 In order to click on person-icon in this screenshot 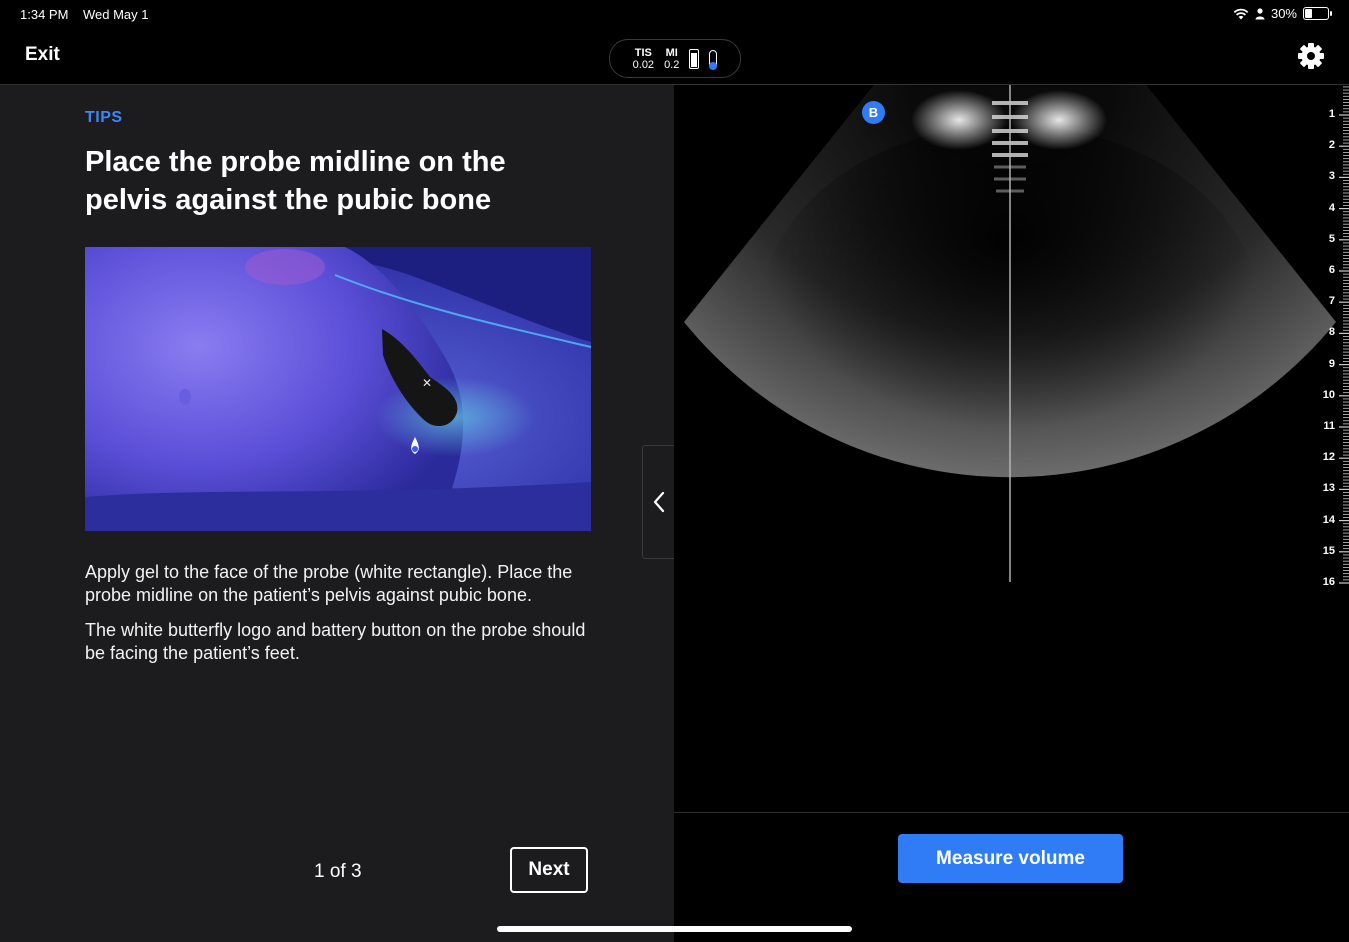, I will do `click(1260, 13)`.